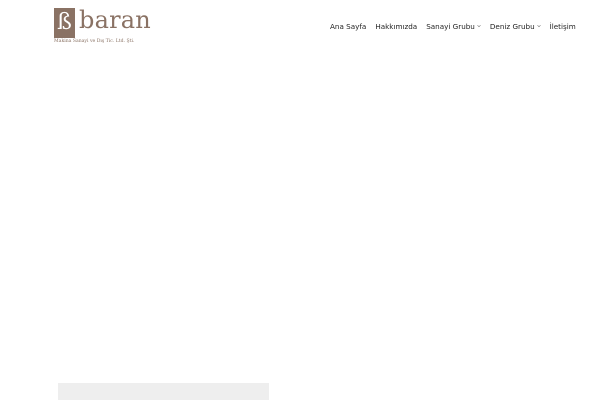  I want to click on nav-item-deniz-grubu: Deniz Grubu, so click(515, 27).